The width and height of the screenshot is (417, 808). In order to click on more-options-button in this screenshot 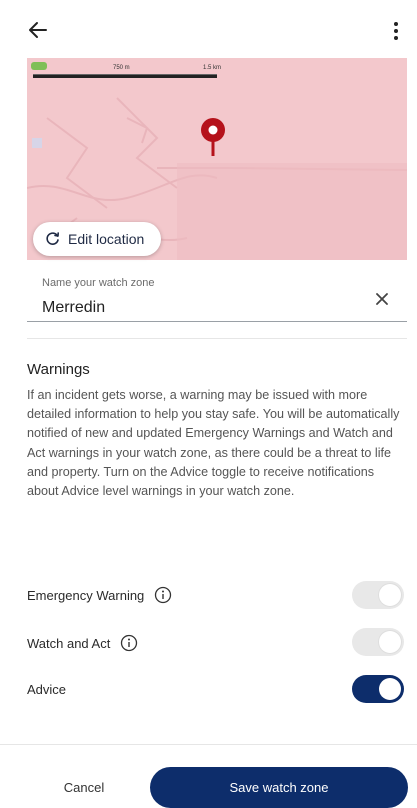, I will do `click(396, 30)`.